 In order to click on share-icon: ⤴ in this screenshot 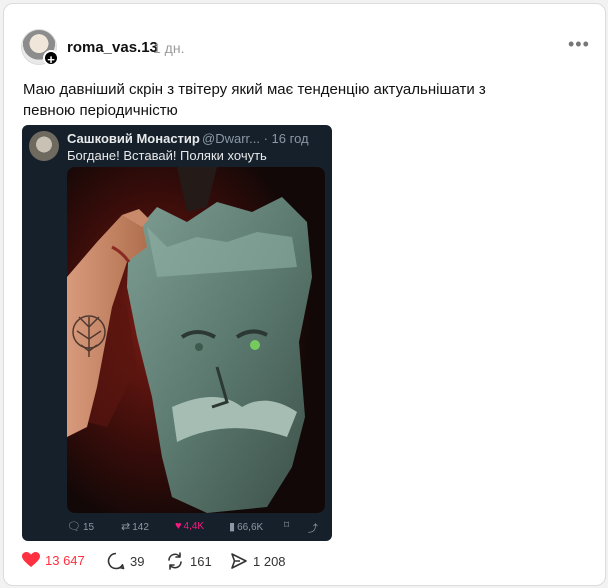, I will do `click(313, 529)`.